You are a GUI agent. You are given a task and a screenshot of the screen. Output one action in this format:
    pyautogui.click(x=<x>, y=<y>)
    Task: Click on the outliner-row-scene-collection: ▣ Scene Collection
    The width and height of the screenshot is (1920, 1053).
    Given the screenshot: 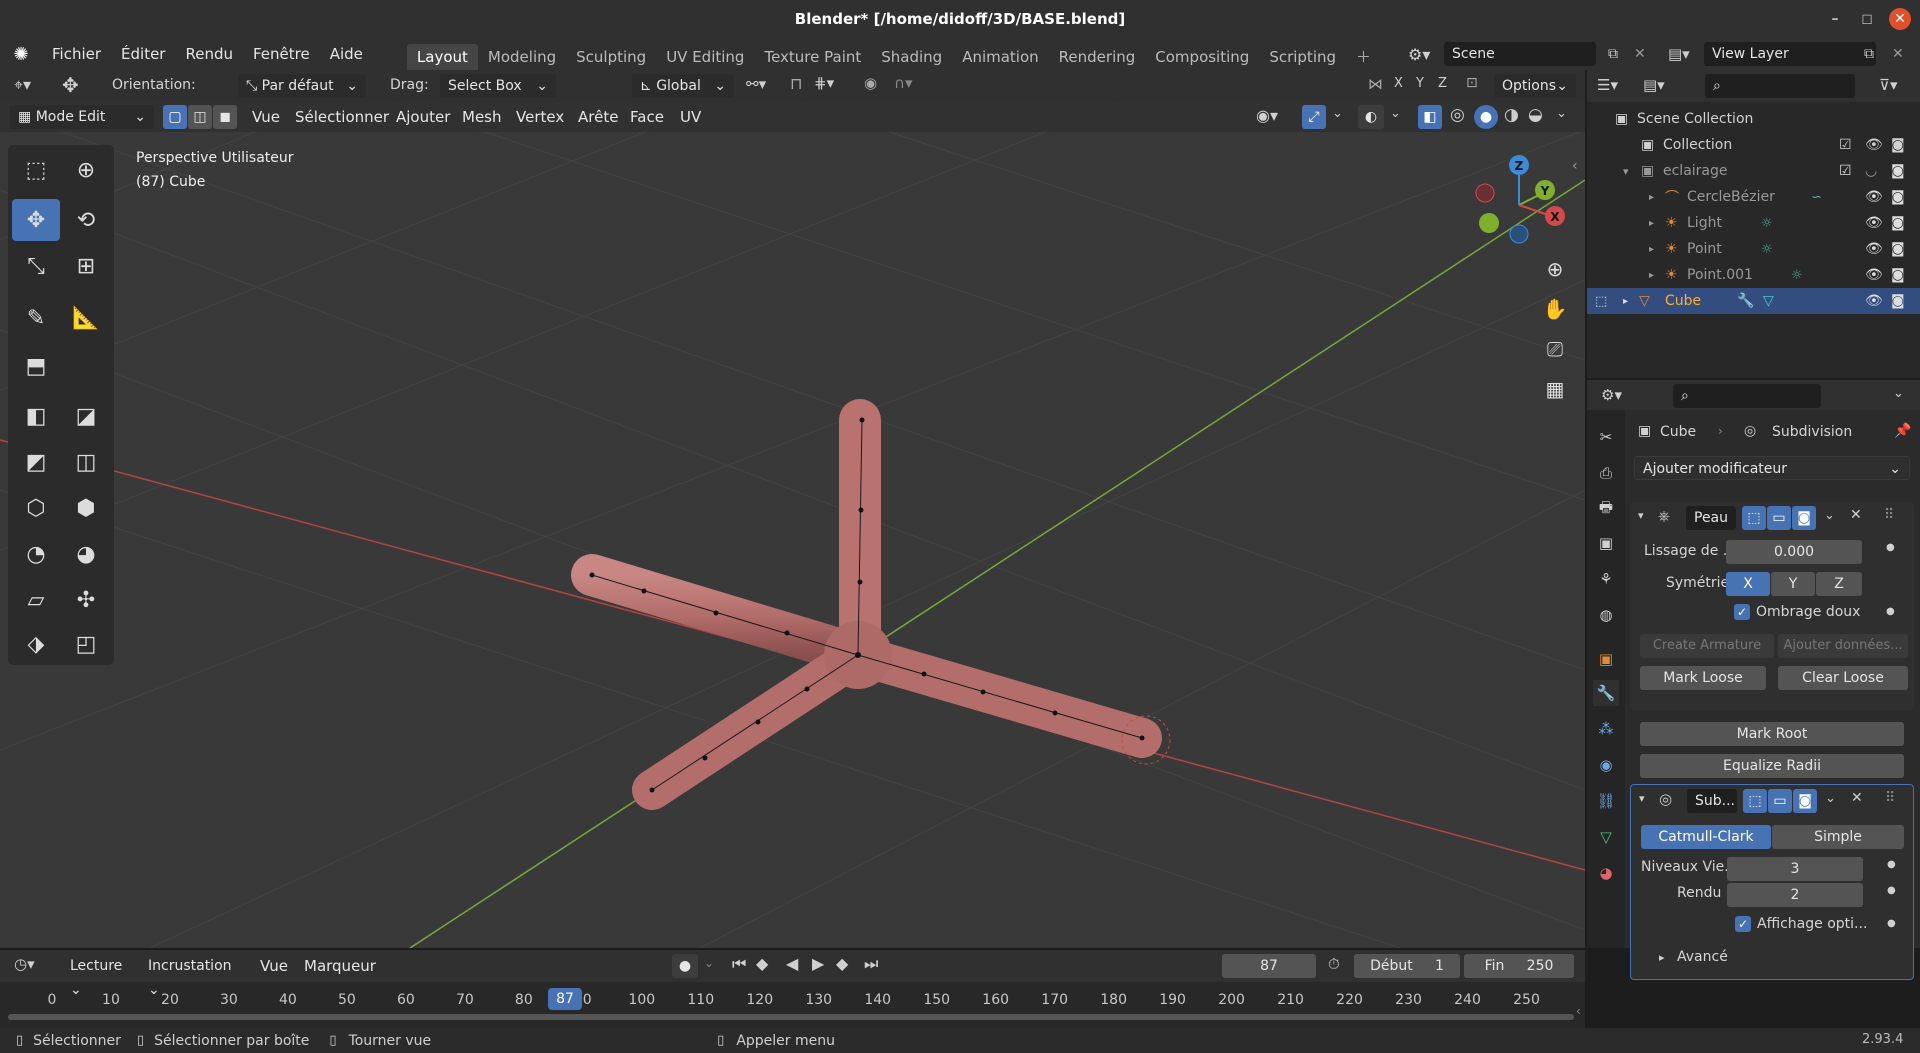 What is the action you would take?
    pyautogui.click(x=1753, y=119)
    